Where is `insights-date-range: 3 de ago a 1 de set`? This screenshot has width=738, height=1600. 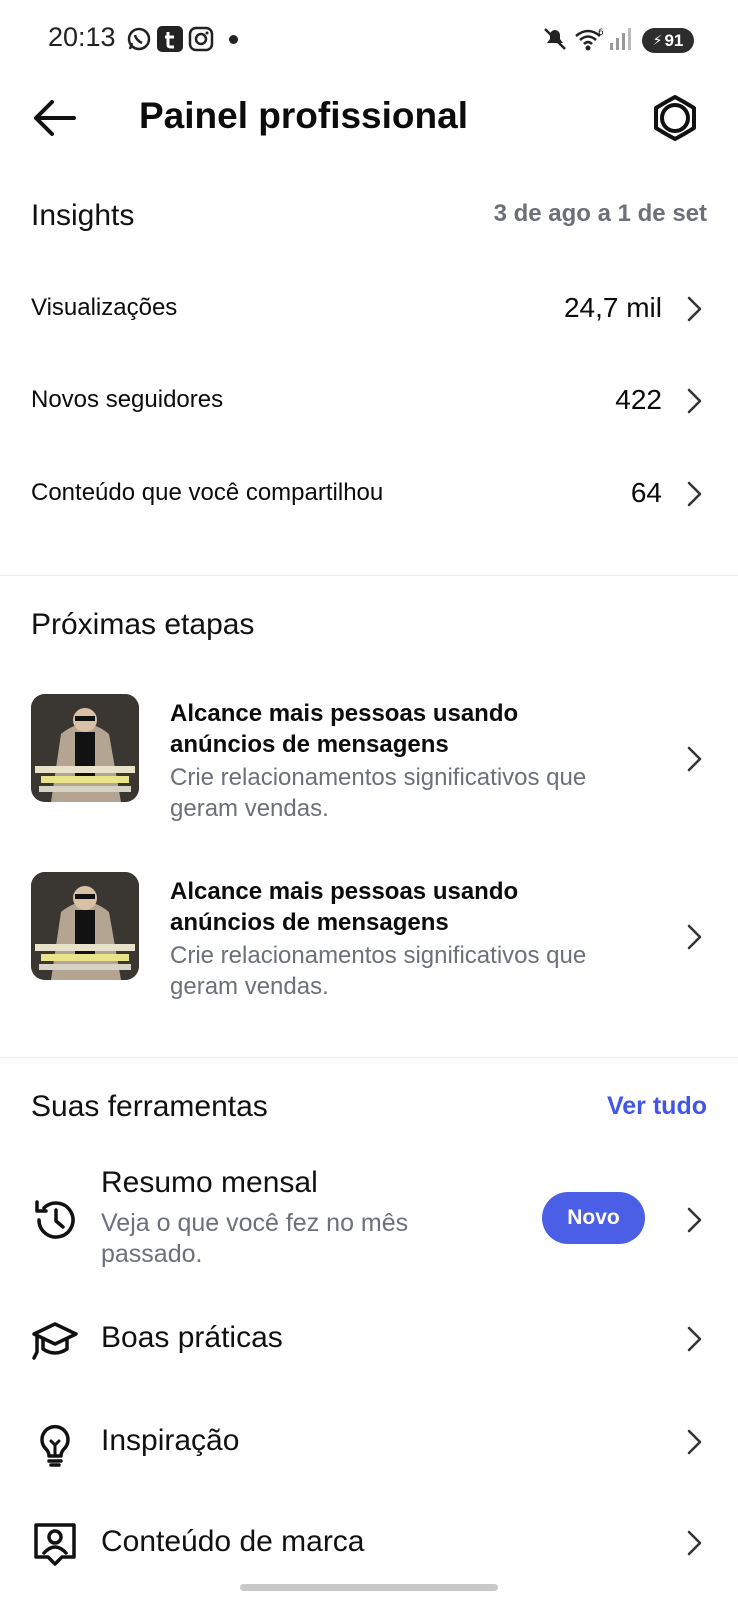 insights-date-range: 3 de ago a 1 de set is located at coordinates (600, 214).